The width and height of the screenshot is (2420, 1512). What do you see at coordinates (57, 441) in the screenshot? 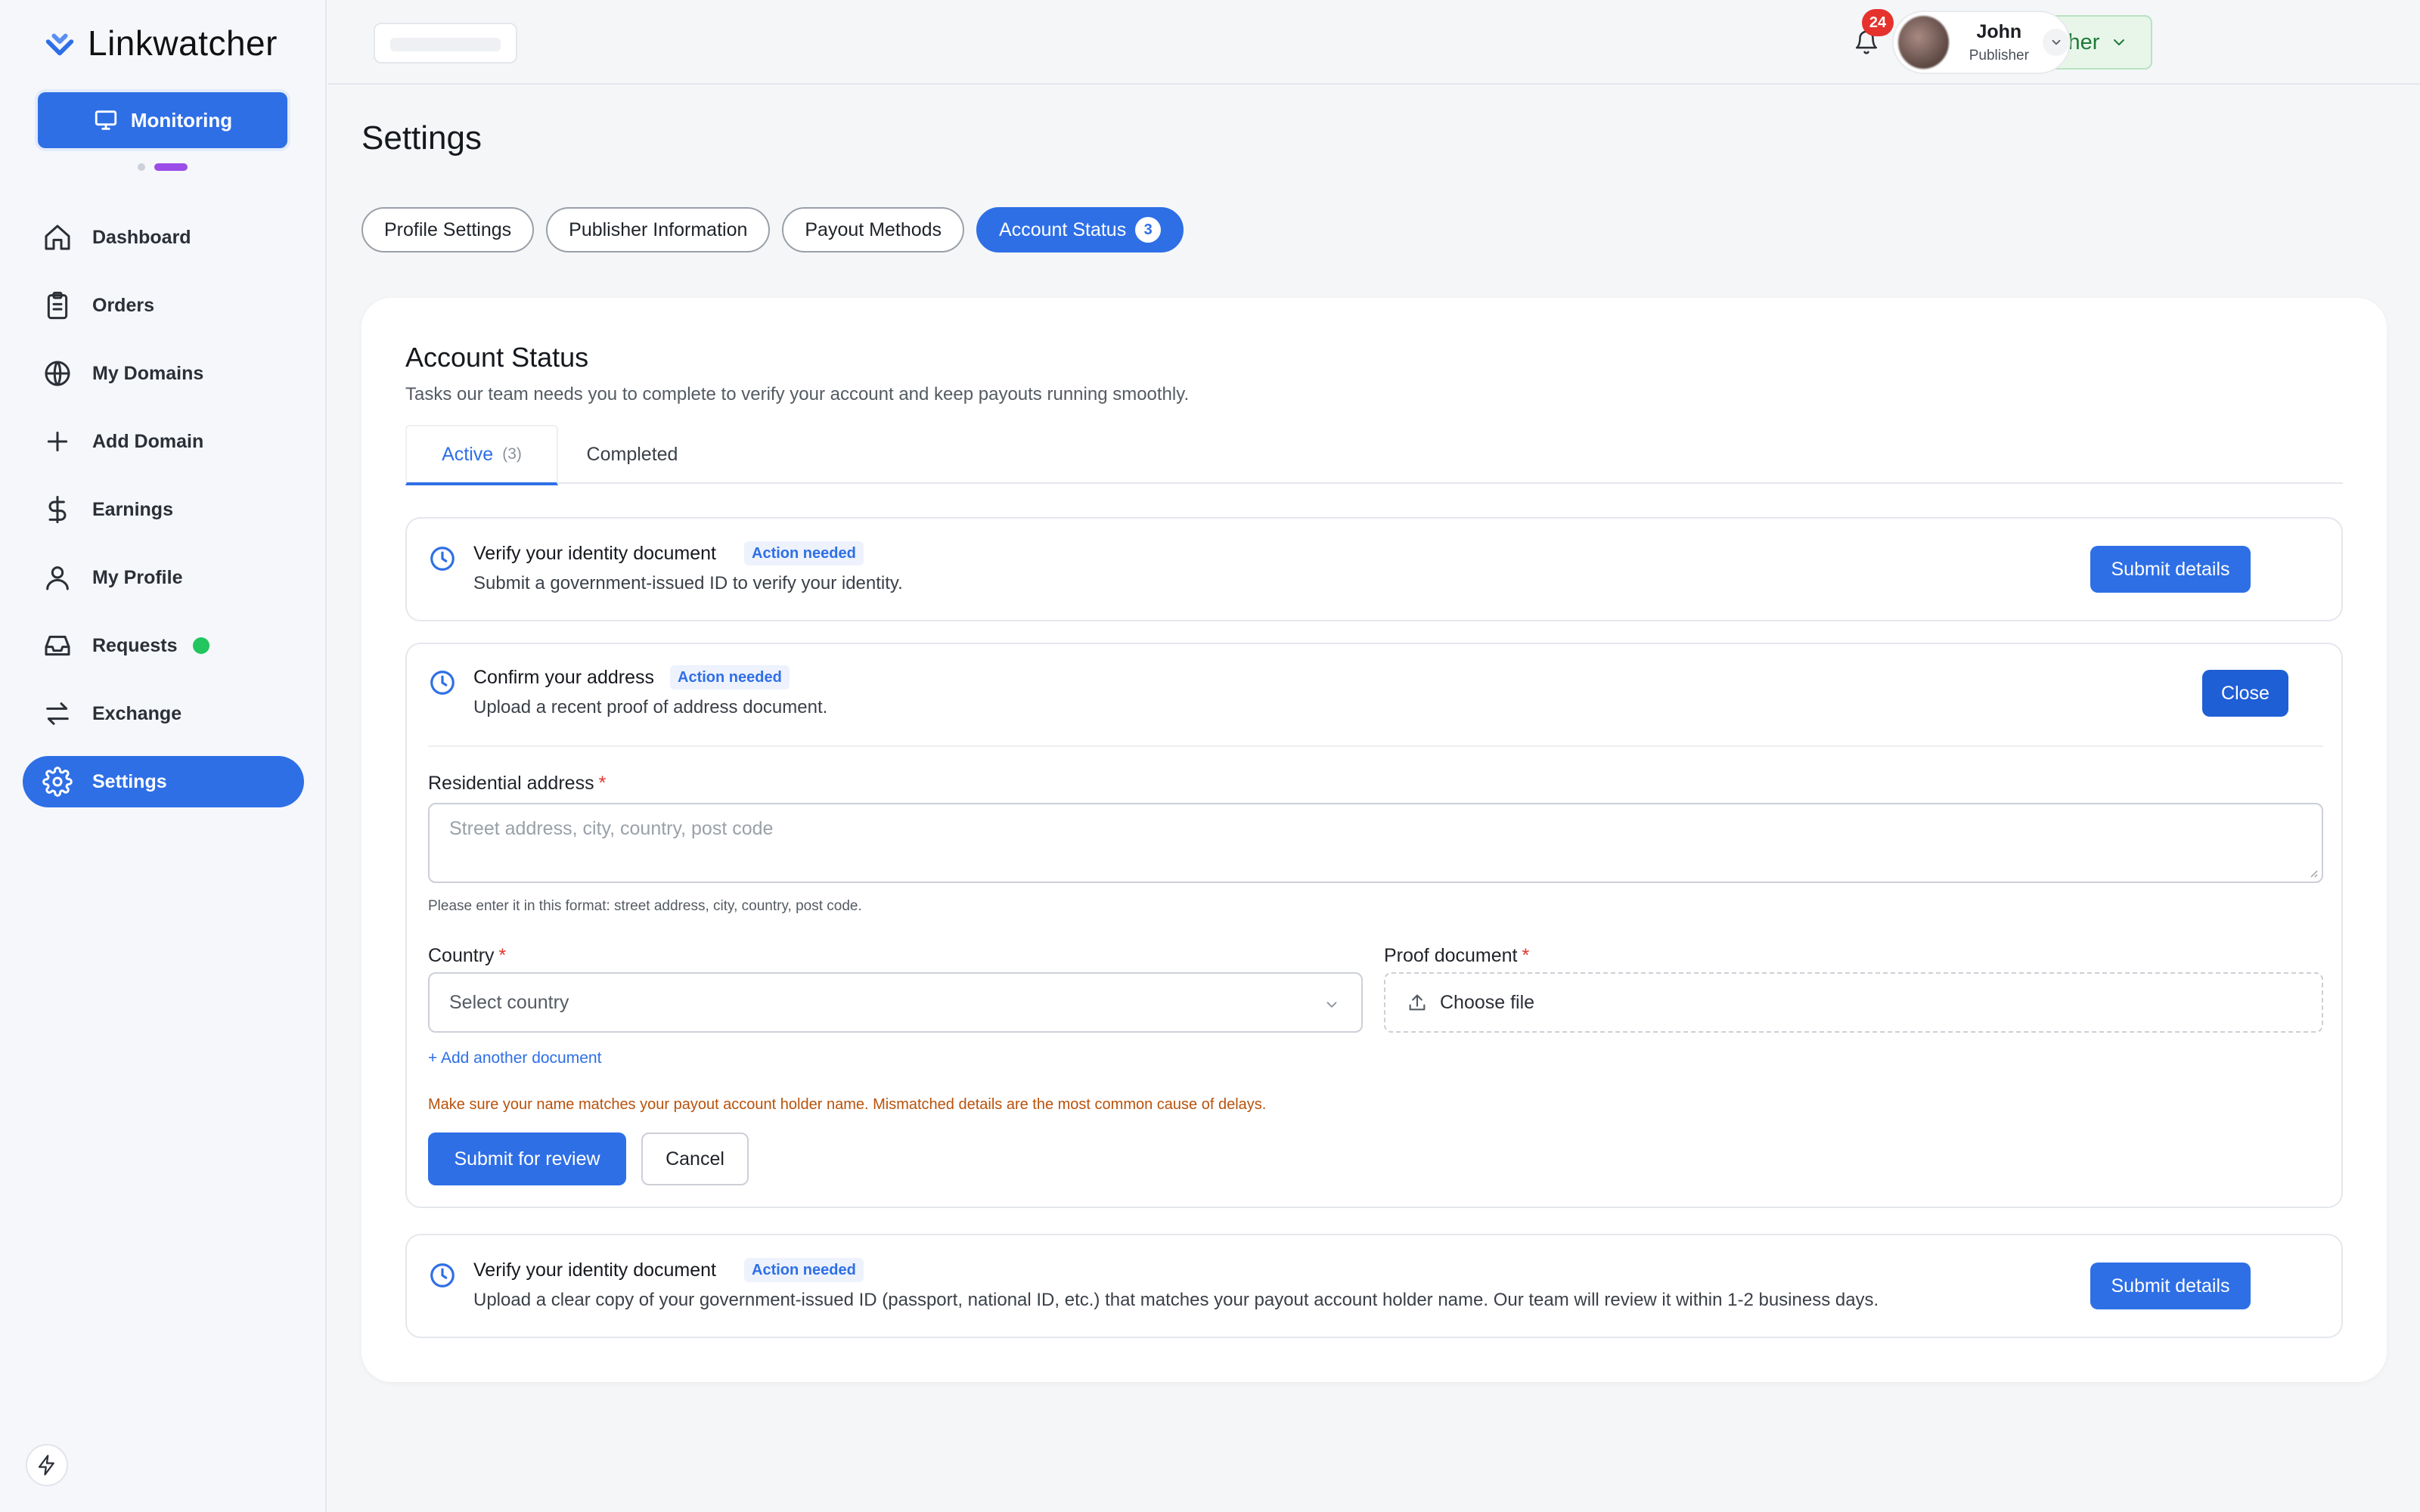
I see `plus-icon` at bounding box center [57, 441].